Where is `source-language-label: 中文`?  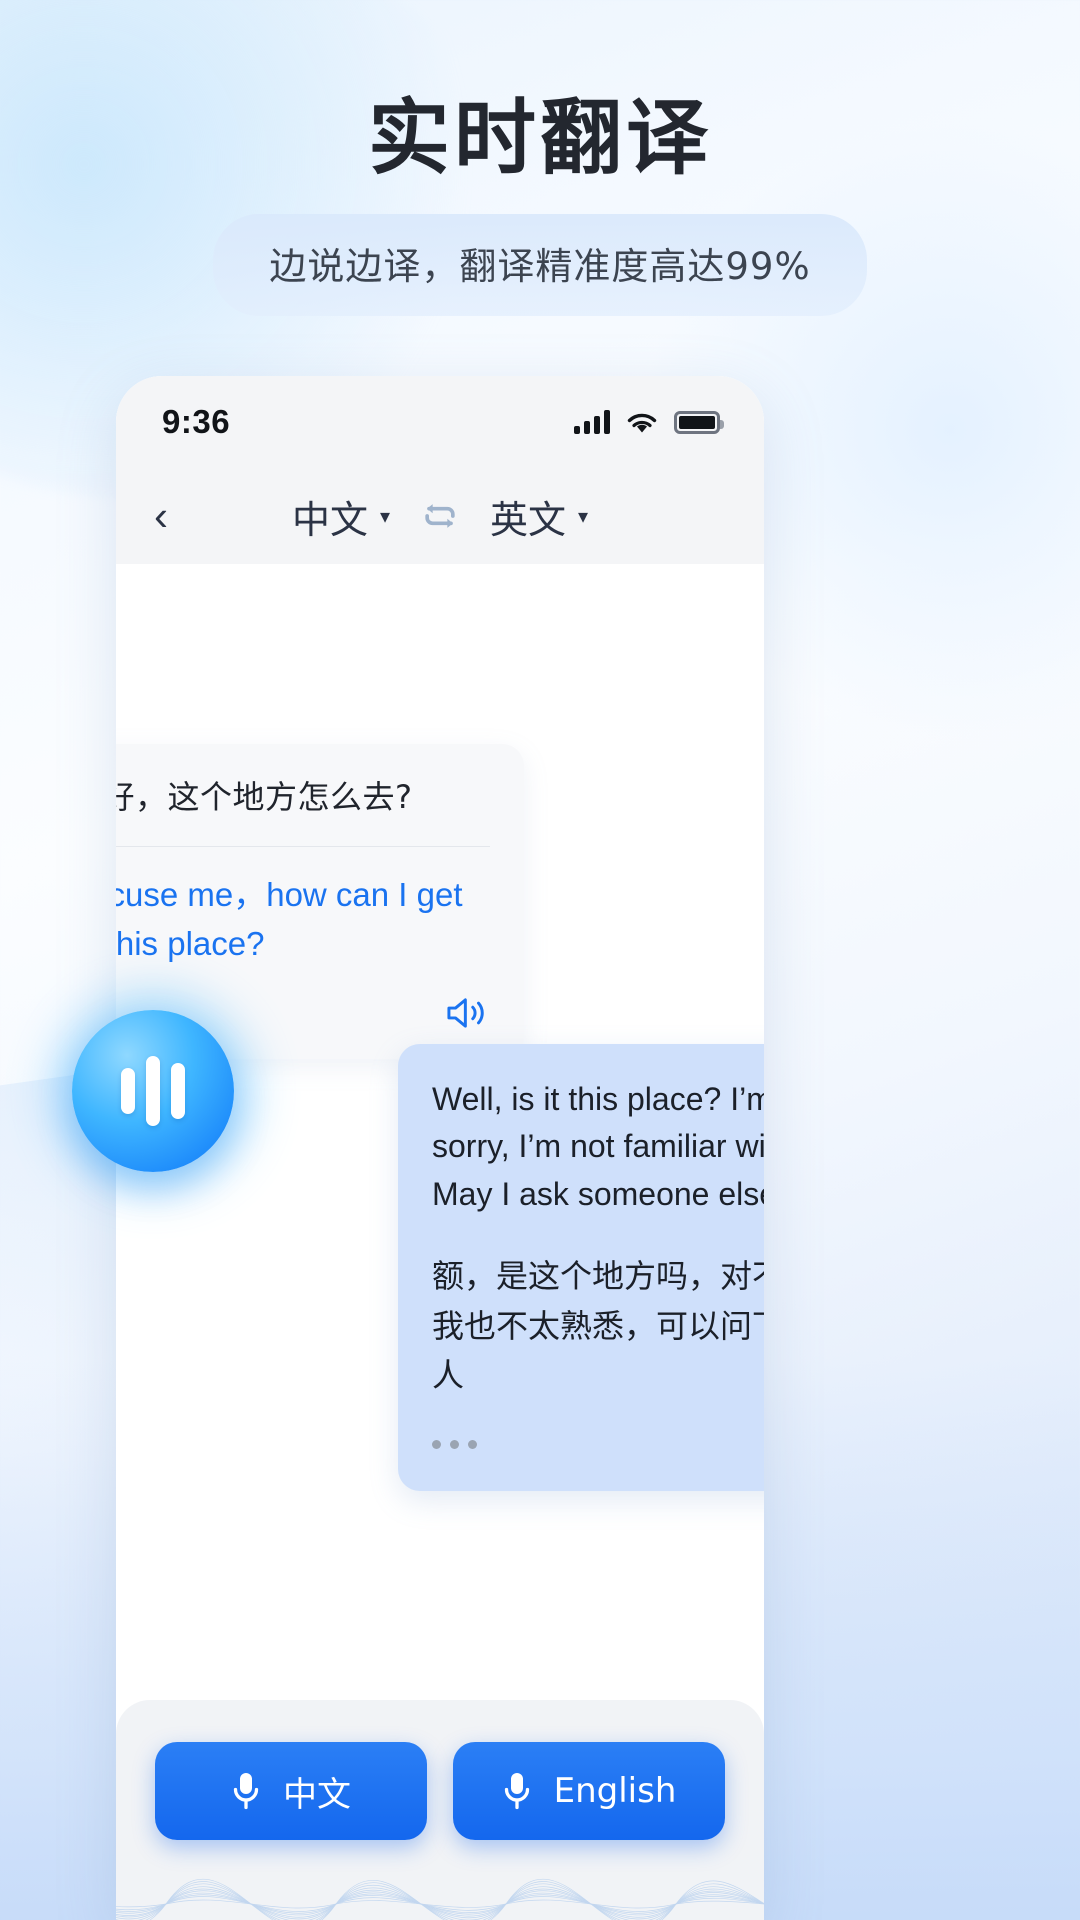 source-language-label: 中文 is located at coordinates (329, 519).